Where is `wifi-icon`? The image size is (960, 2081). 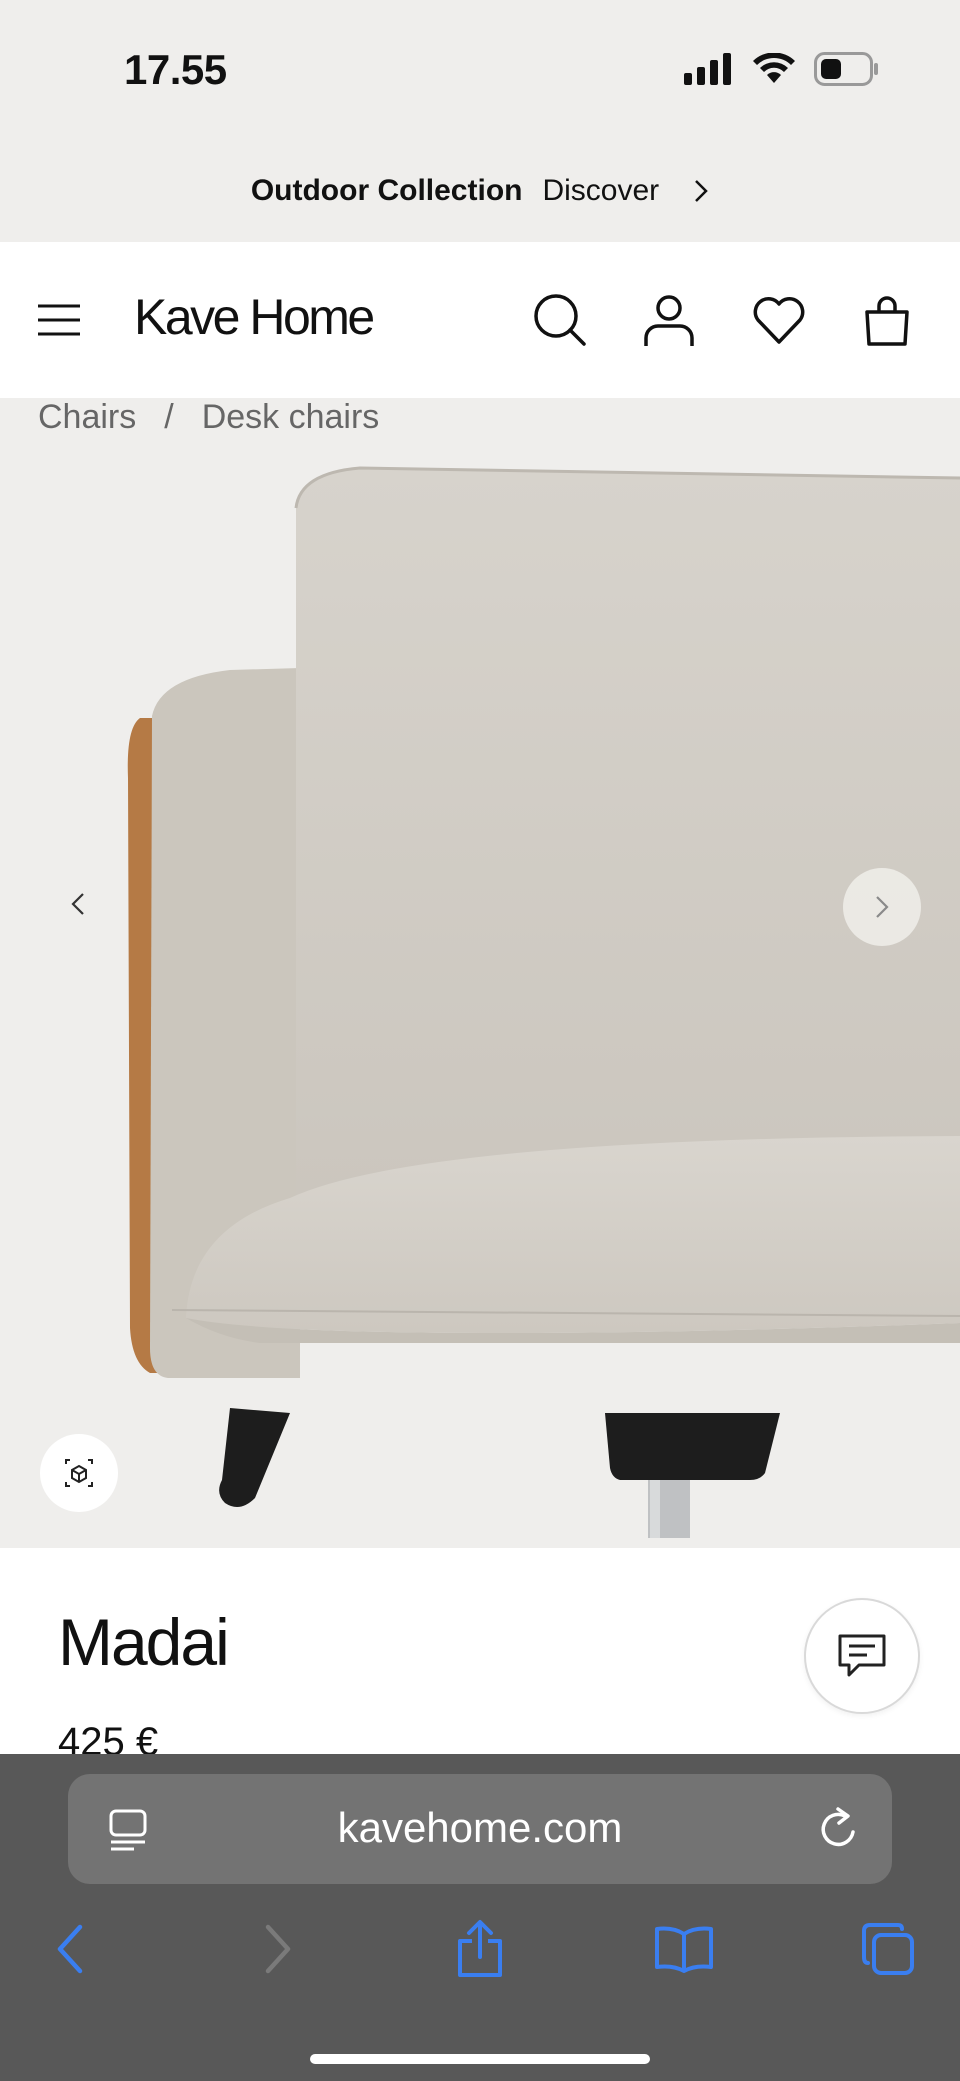
wifi-icon is located at coordinates (774, 68).